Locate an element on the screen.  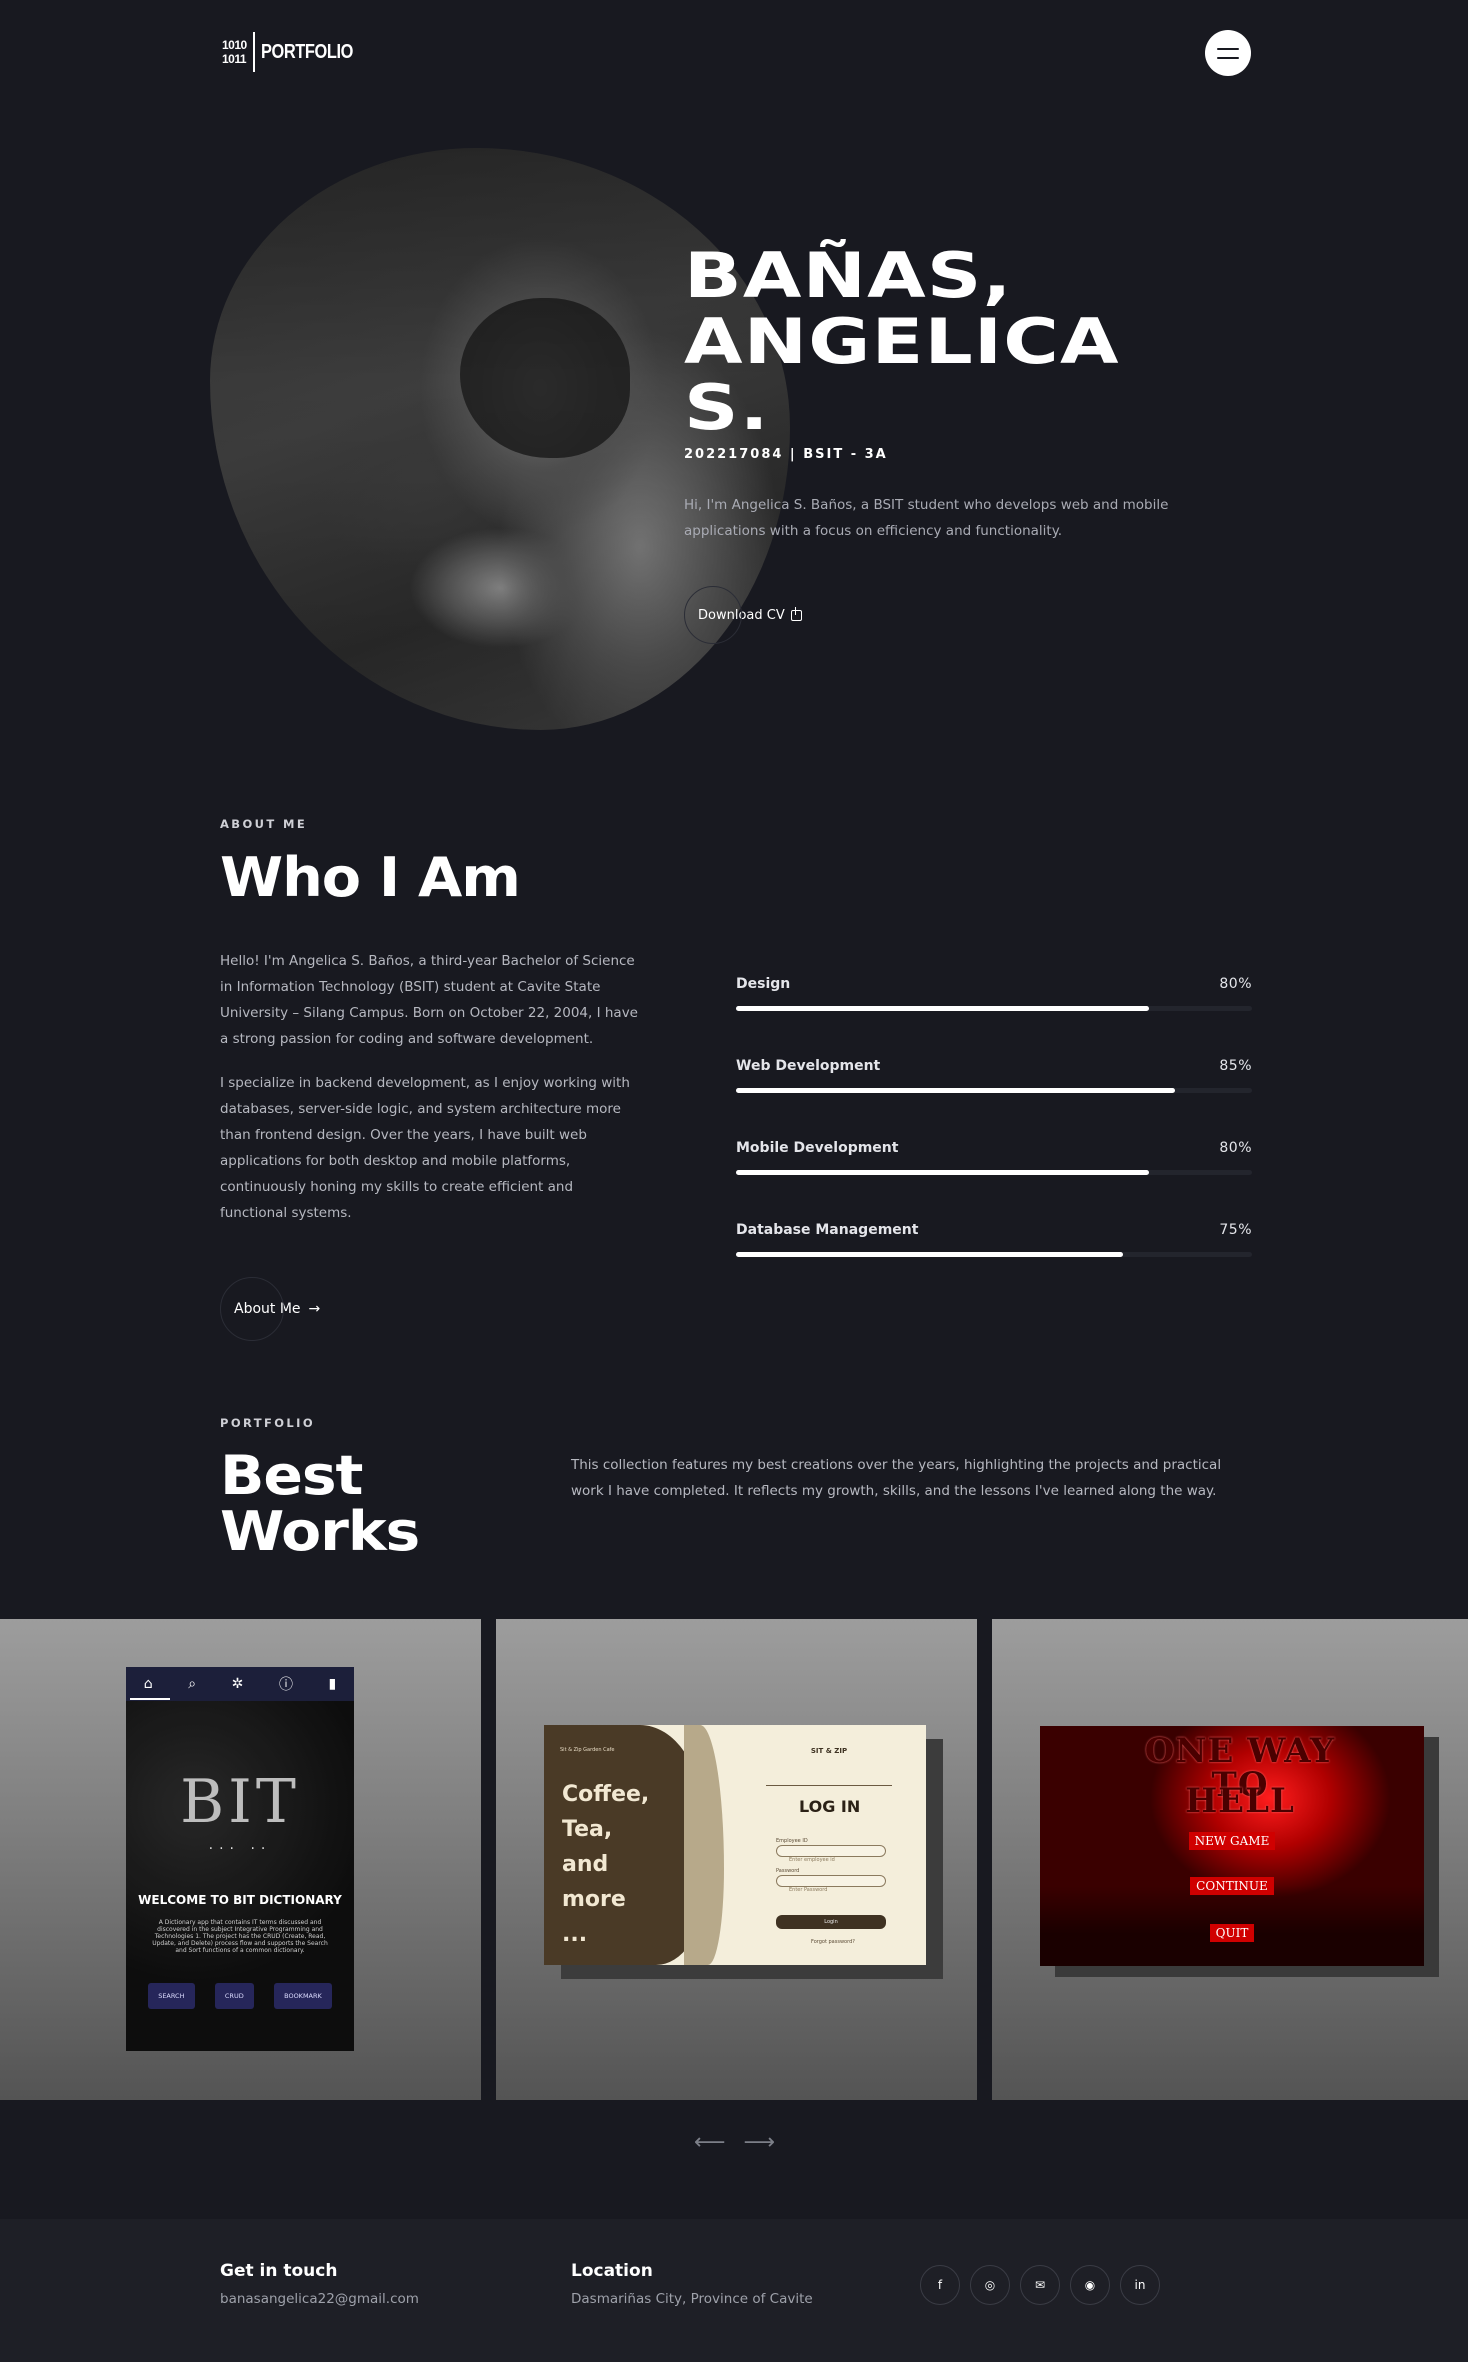
headline-line: Tea, is located at coordinates (587, 1829).